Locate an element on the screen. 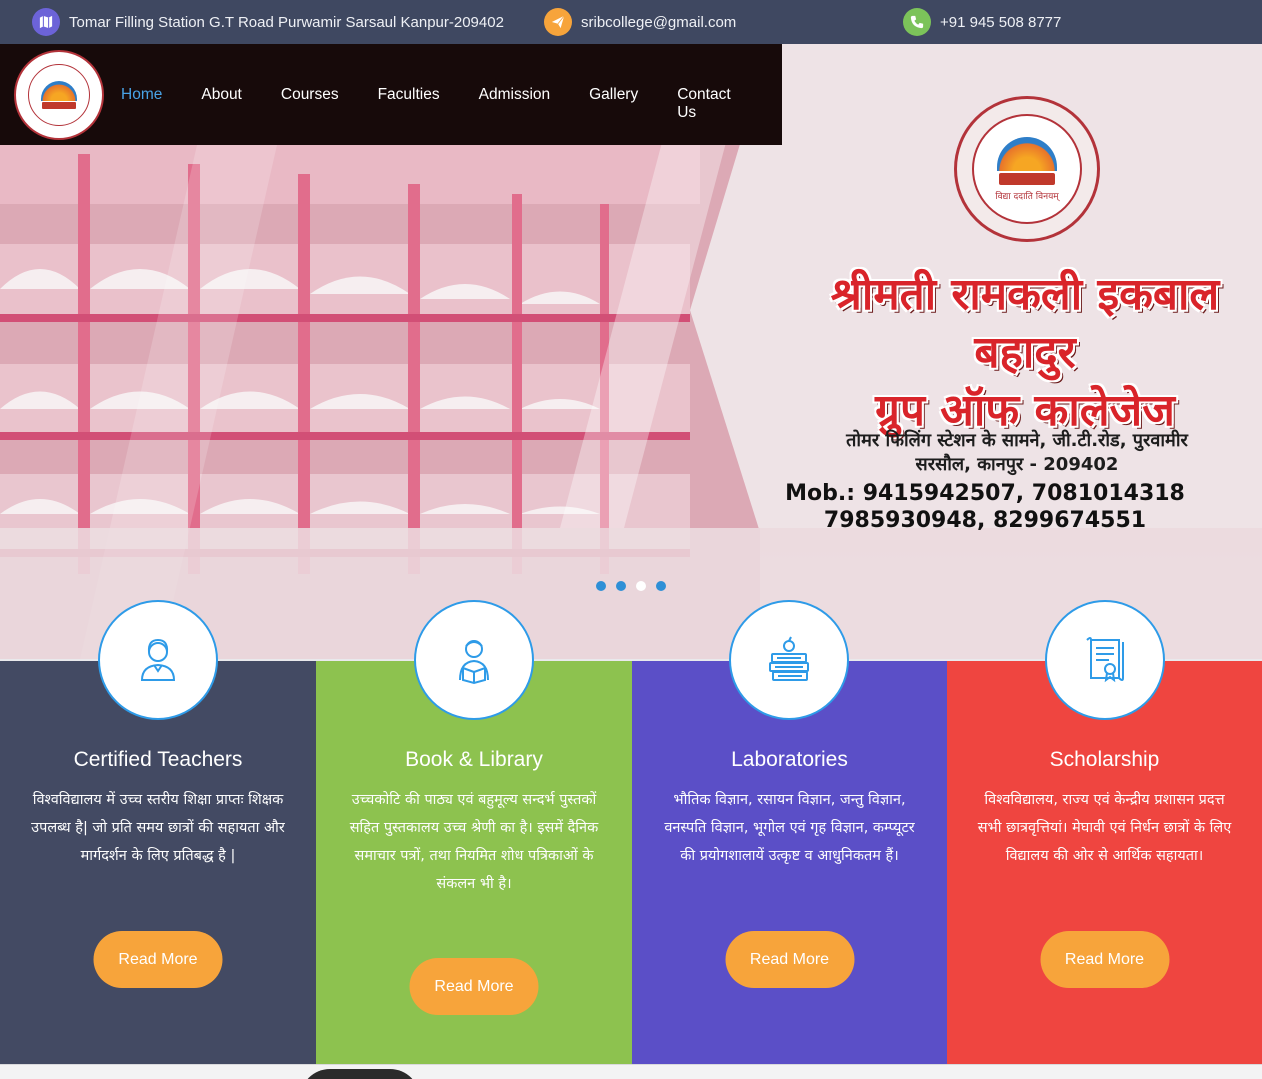 The height and width of the screenshot is (1079, 1262). phone-info: +91 945 508 8777 is located at coordinates (982, 22).